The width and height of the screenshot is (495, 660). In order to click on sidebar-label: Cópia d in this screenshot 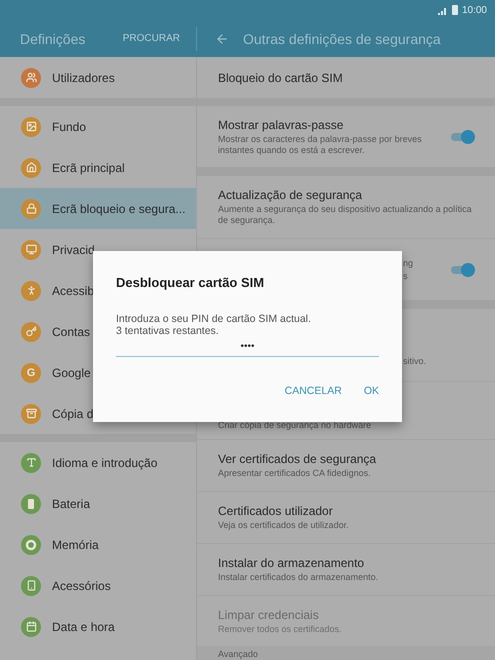, I will do `click(73, 413)`.